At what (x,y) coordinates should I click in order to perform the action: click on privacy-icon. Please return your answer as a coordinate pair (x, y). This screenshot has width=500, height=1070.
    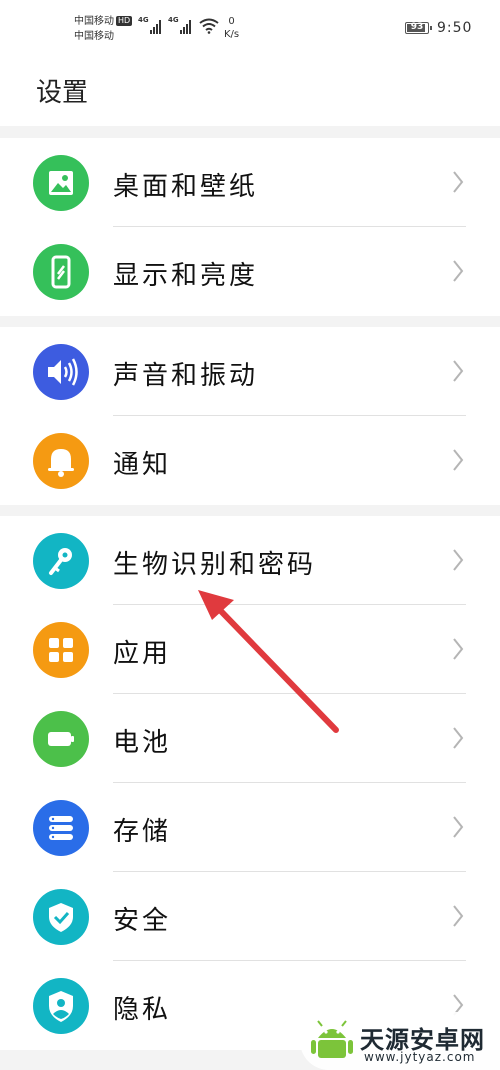
    Looking at the image, I should click on (61, 1006).